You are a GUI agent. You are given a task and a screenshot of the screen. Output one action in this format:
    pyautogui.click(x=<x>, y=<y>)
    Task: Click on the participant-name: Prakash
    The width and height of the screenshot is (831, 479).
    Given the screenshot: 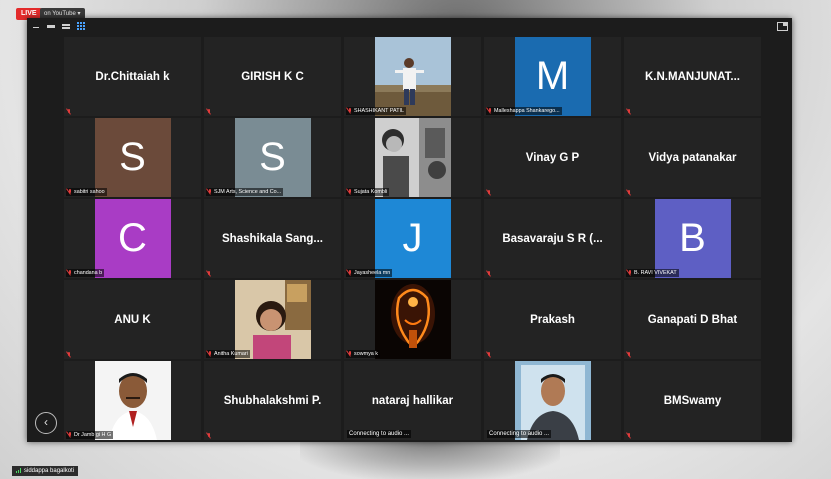 What is the action you would take?
    pyautogui.click(x=552, y=319)
    